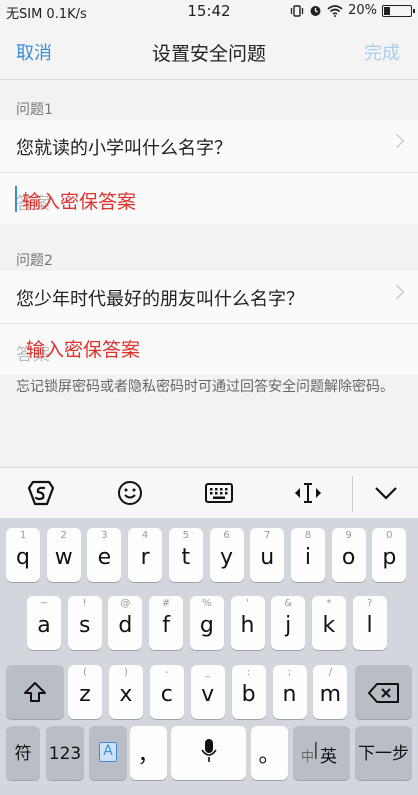 This screenshot has width=418, height=795. What do you see at coordinates (85, 672) in the screenshot?
I see `key-secondary-label: (` at bounding box center [85, 672].